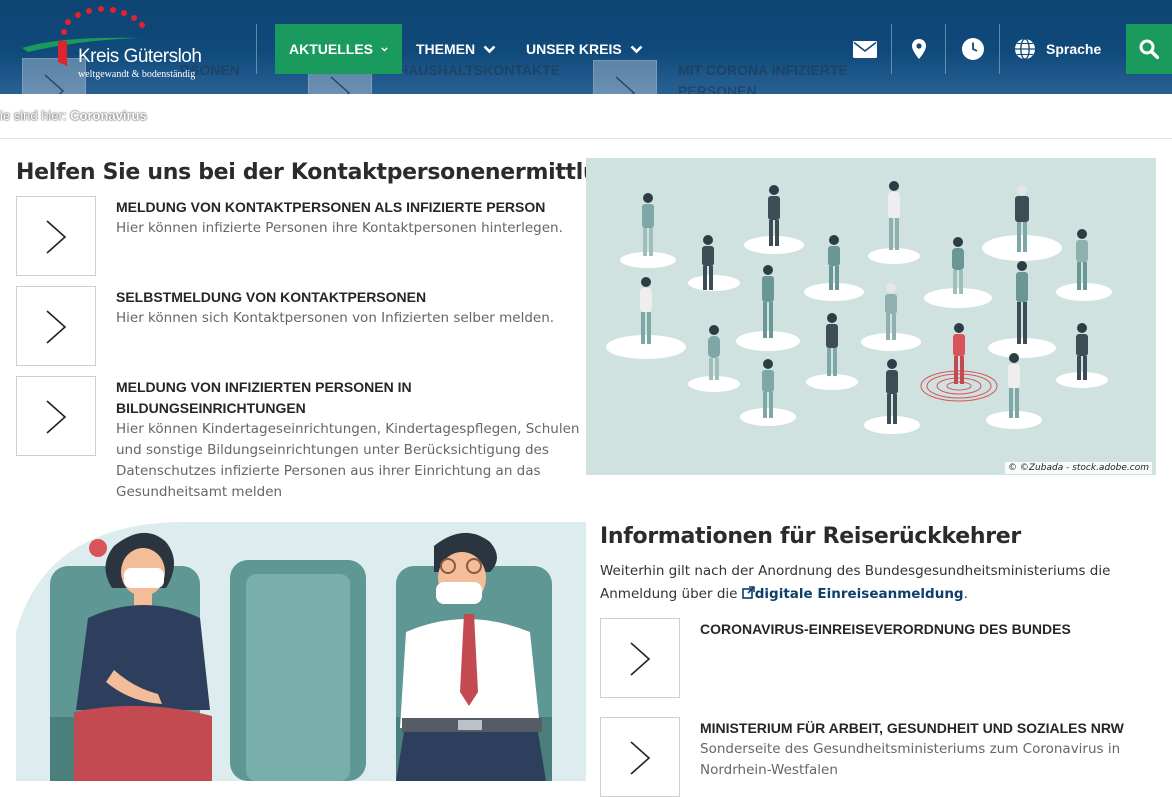 The width and height of the screenshot is (1172, 797). I want to click on contact-item-title: SELBSTMELDUNG VON KONTAKTPERSONEN, so click(271, 297).